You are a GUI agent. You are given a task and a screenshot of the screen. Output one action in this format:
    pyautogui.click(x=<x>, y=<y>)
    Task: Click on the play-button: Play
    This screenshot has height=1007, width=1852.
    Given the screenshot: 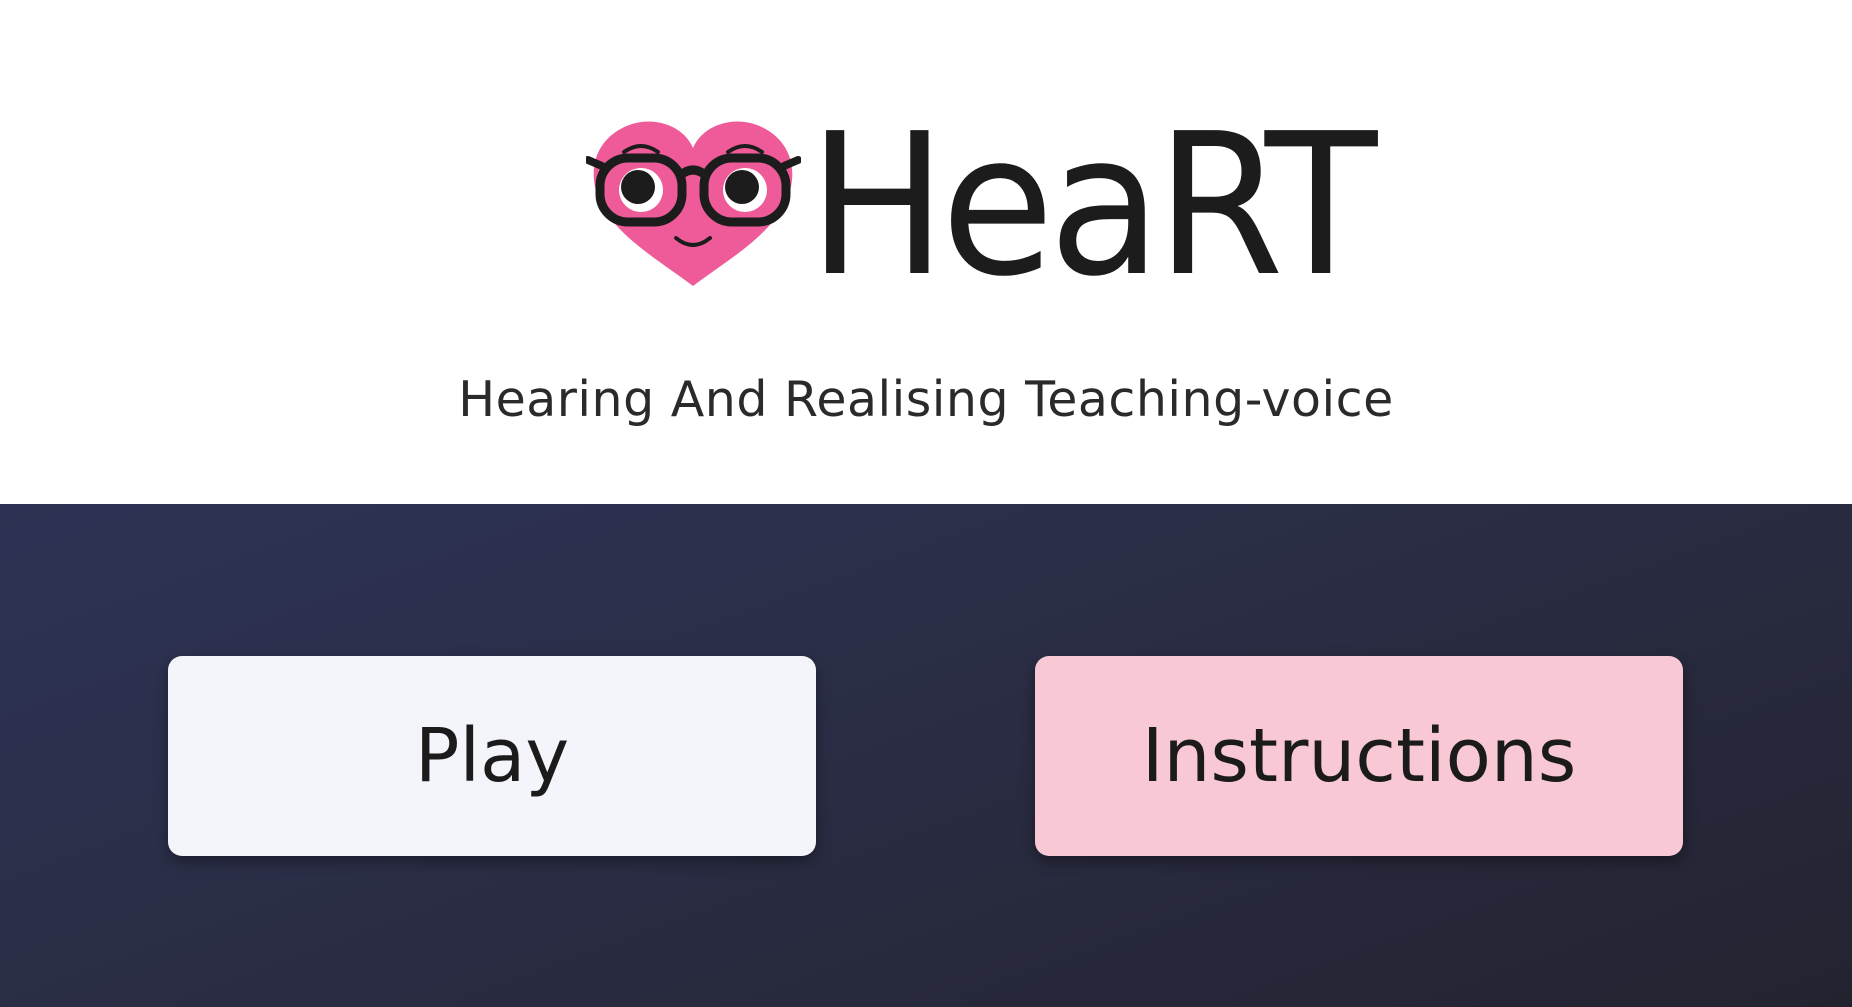 What is the action you would take?
    pyautogui.click(x=492, y=756)
    